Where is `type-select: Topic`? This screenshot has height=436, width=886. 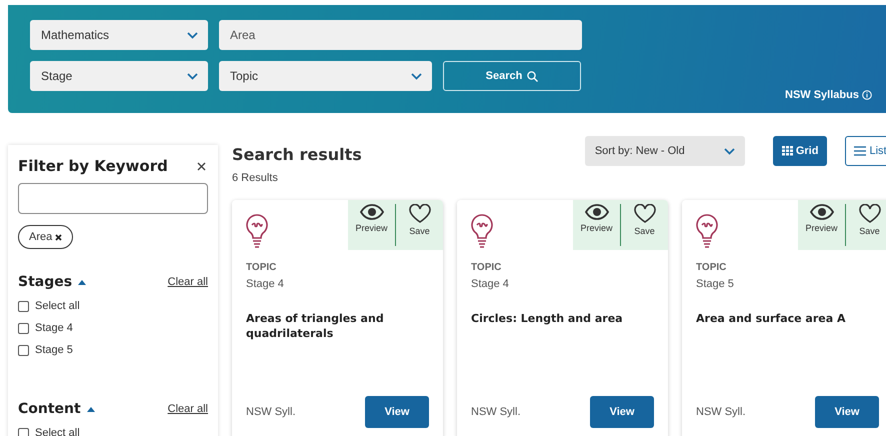 type-select: Topic is located at coordinates (325, 76).